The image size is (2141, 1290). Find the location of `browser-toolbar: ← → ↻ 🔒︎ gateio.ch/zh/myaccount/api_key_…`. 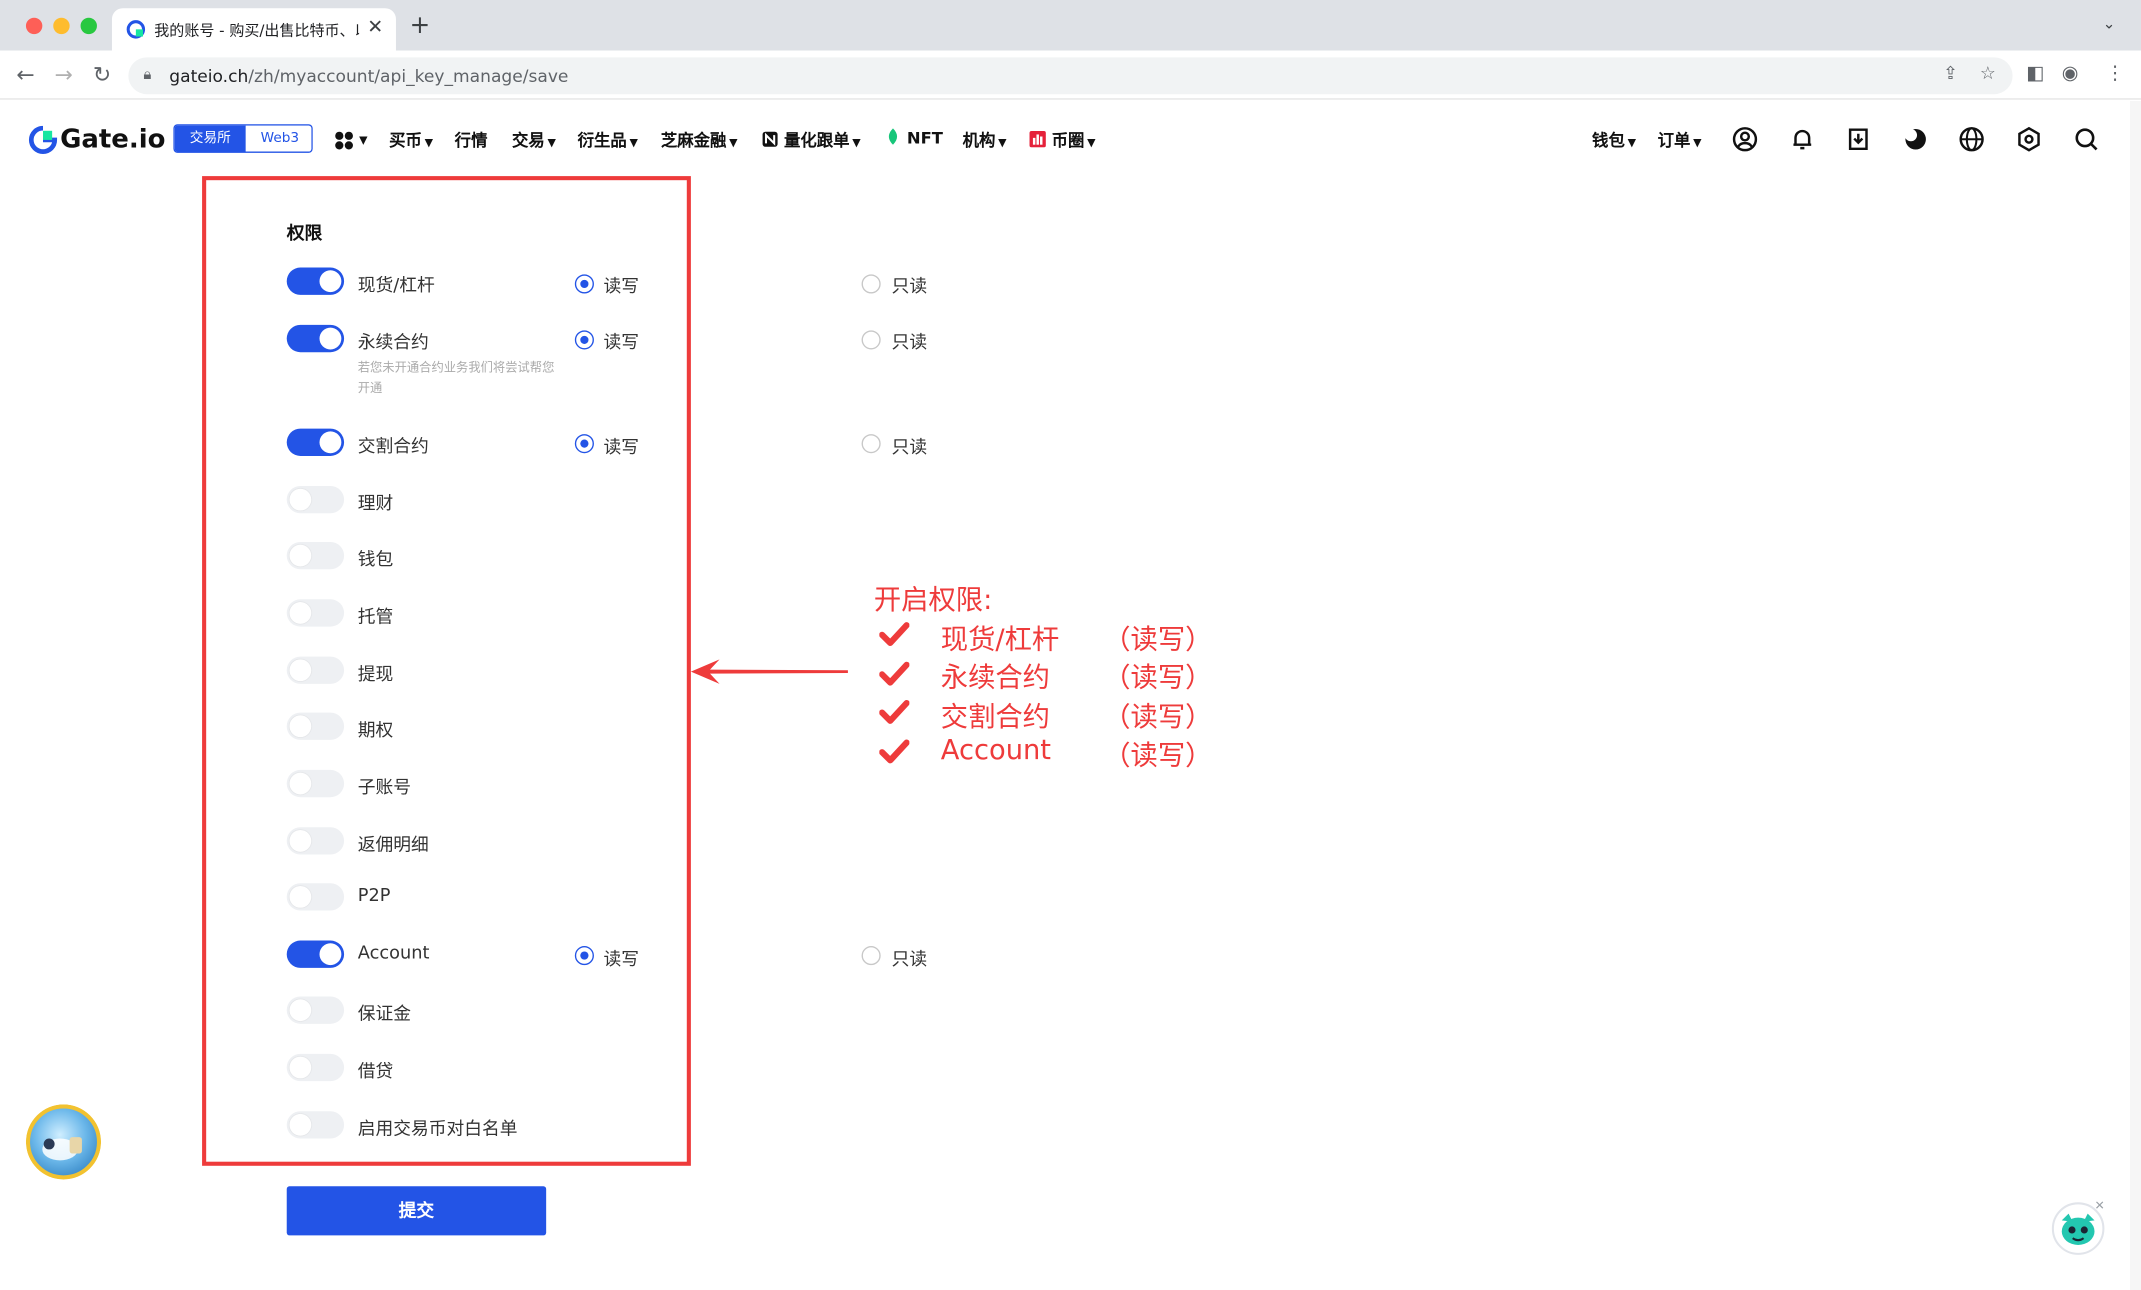

browser-toolbar: ← → ↻ 🔒︎ gateio.ch/zh/myaccount/api_key_… is located at coordinates (1070, 75).